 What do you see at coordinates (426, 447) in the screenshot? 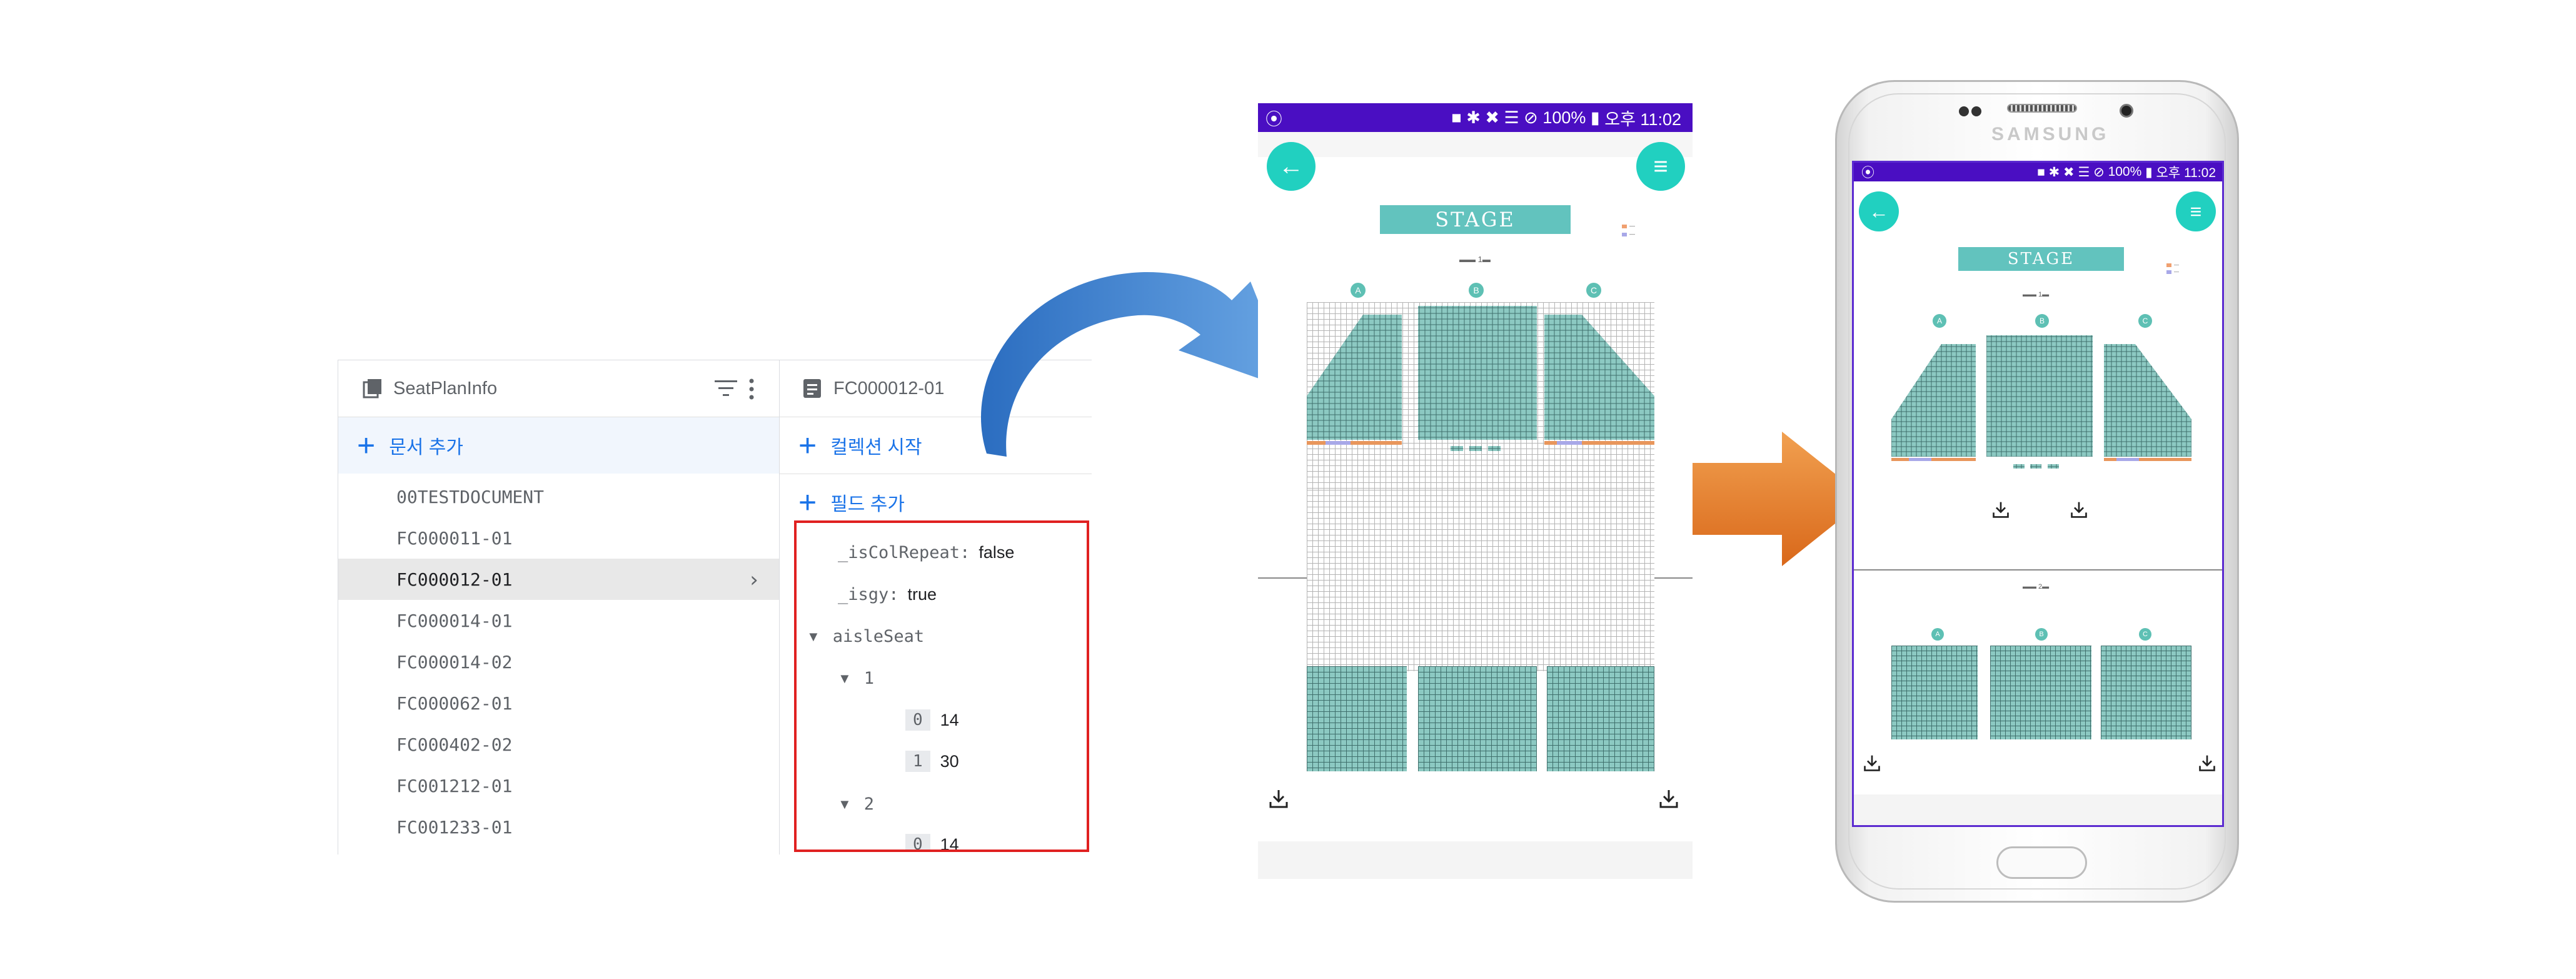
I see `add-document-label: 문서 추가` at bounding box center [426, 447].